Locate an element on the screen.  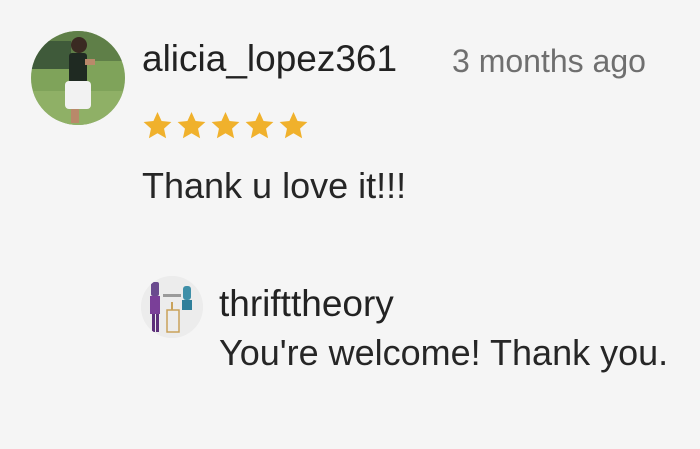
reply-text: You're welcome! Thank you. is located at coordinates (444, 352).